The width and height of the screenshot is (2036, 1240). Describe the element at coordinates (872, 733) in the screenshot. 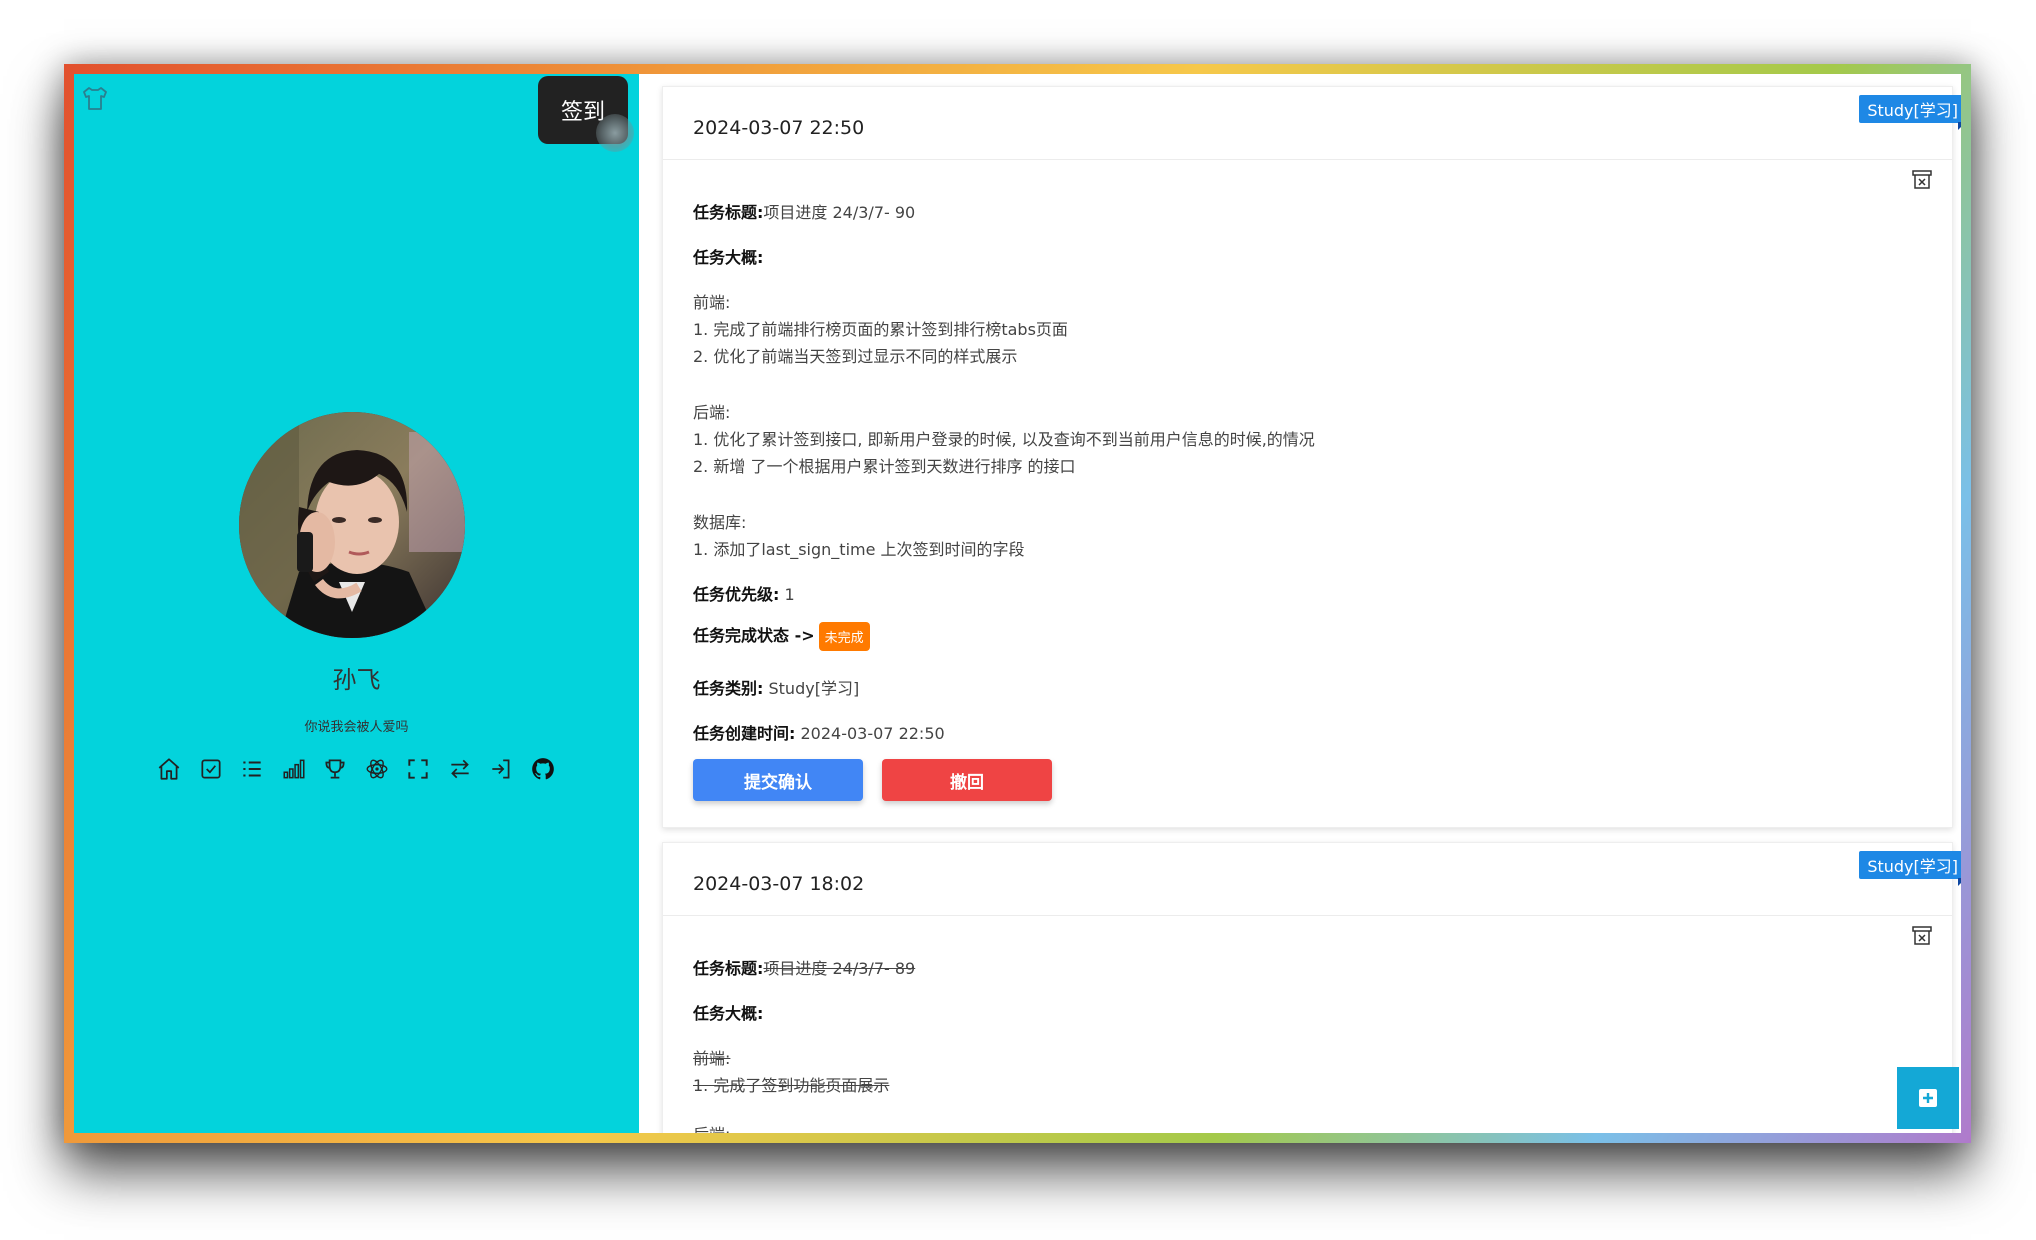

I see `created-value: 2024-03-07 22:50` at that location.